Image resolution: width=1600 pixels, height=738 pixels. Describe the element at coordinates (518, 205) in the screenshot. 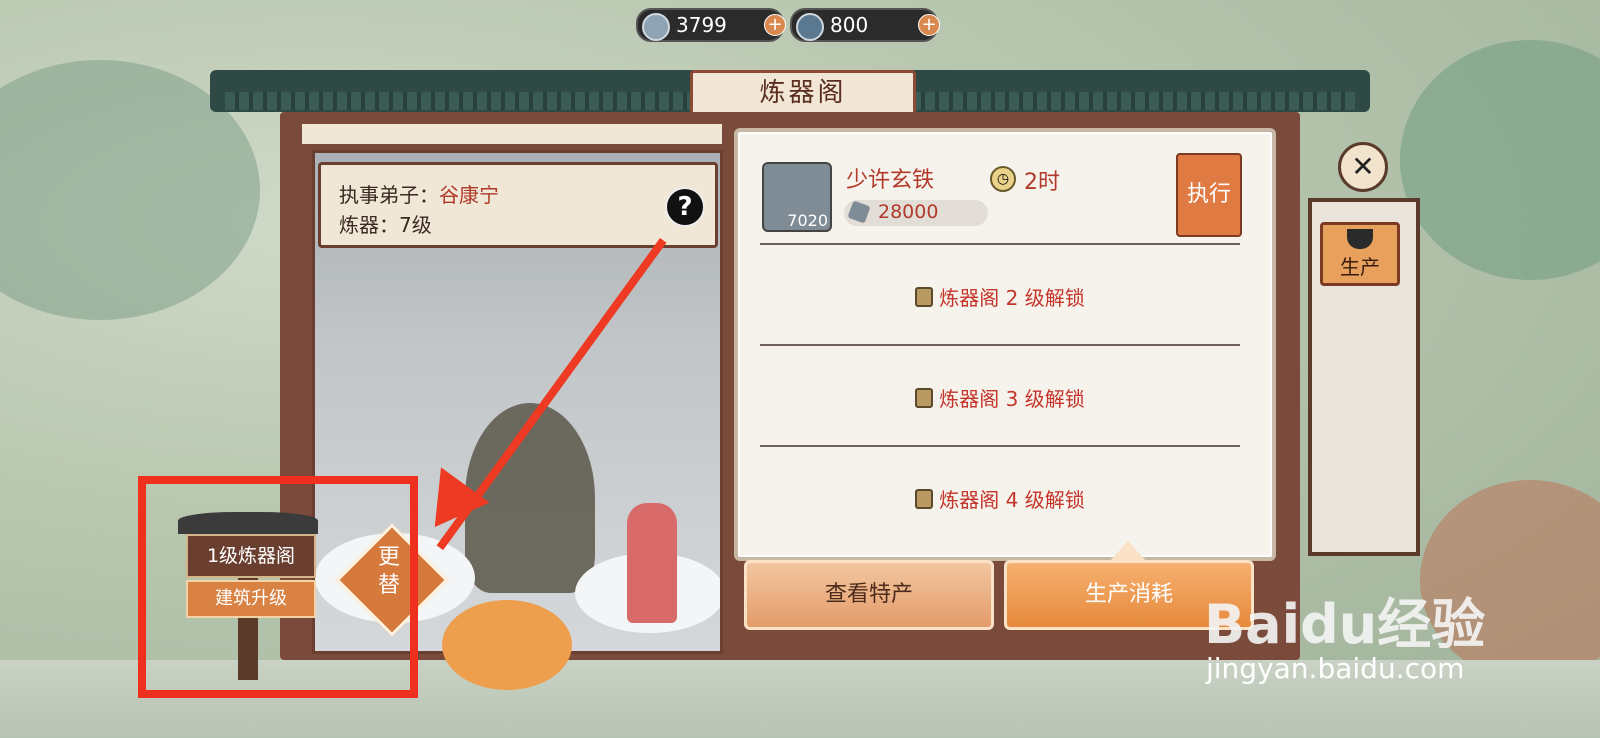

I see `info-board: 执事弟子：谷康宁 炼器：7级 ?` at that location.